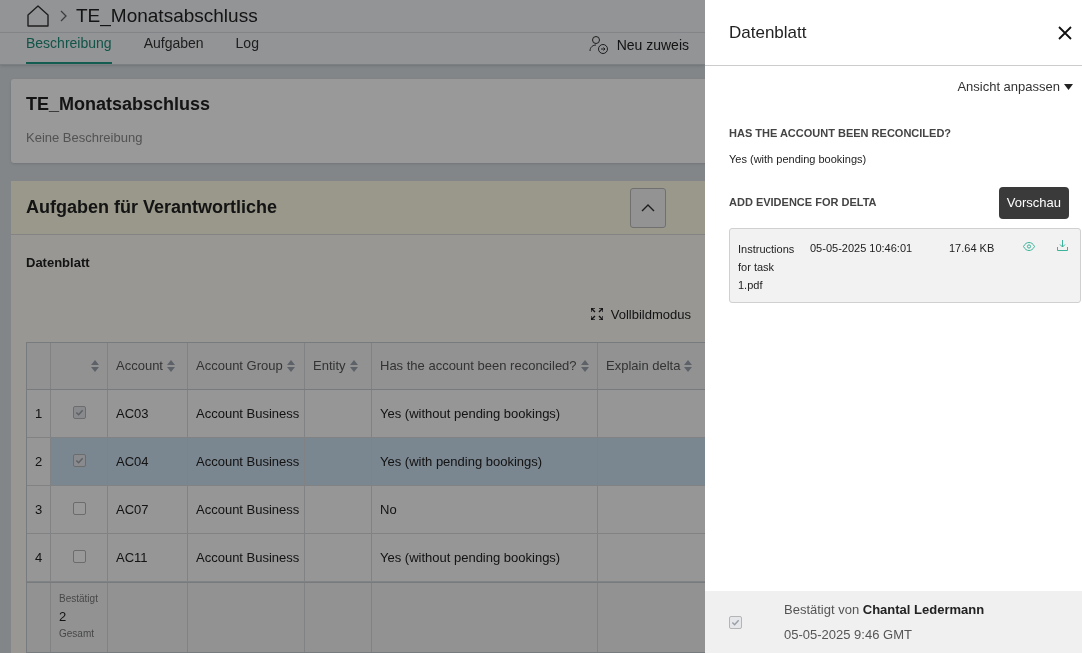  What do you see at coordinates (132, 461) in the screenshot?
I see `table-cell-text: AC04` at bounding box center [132, 461].